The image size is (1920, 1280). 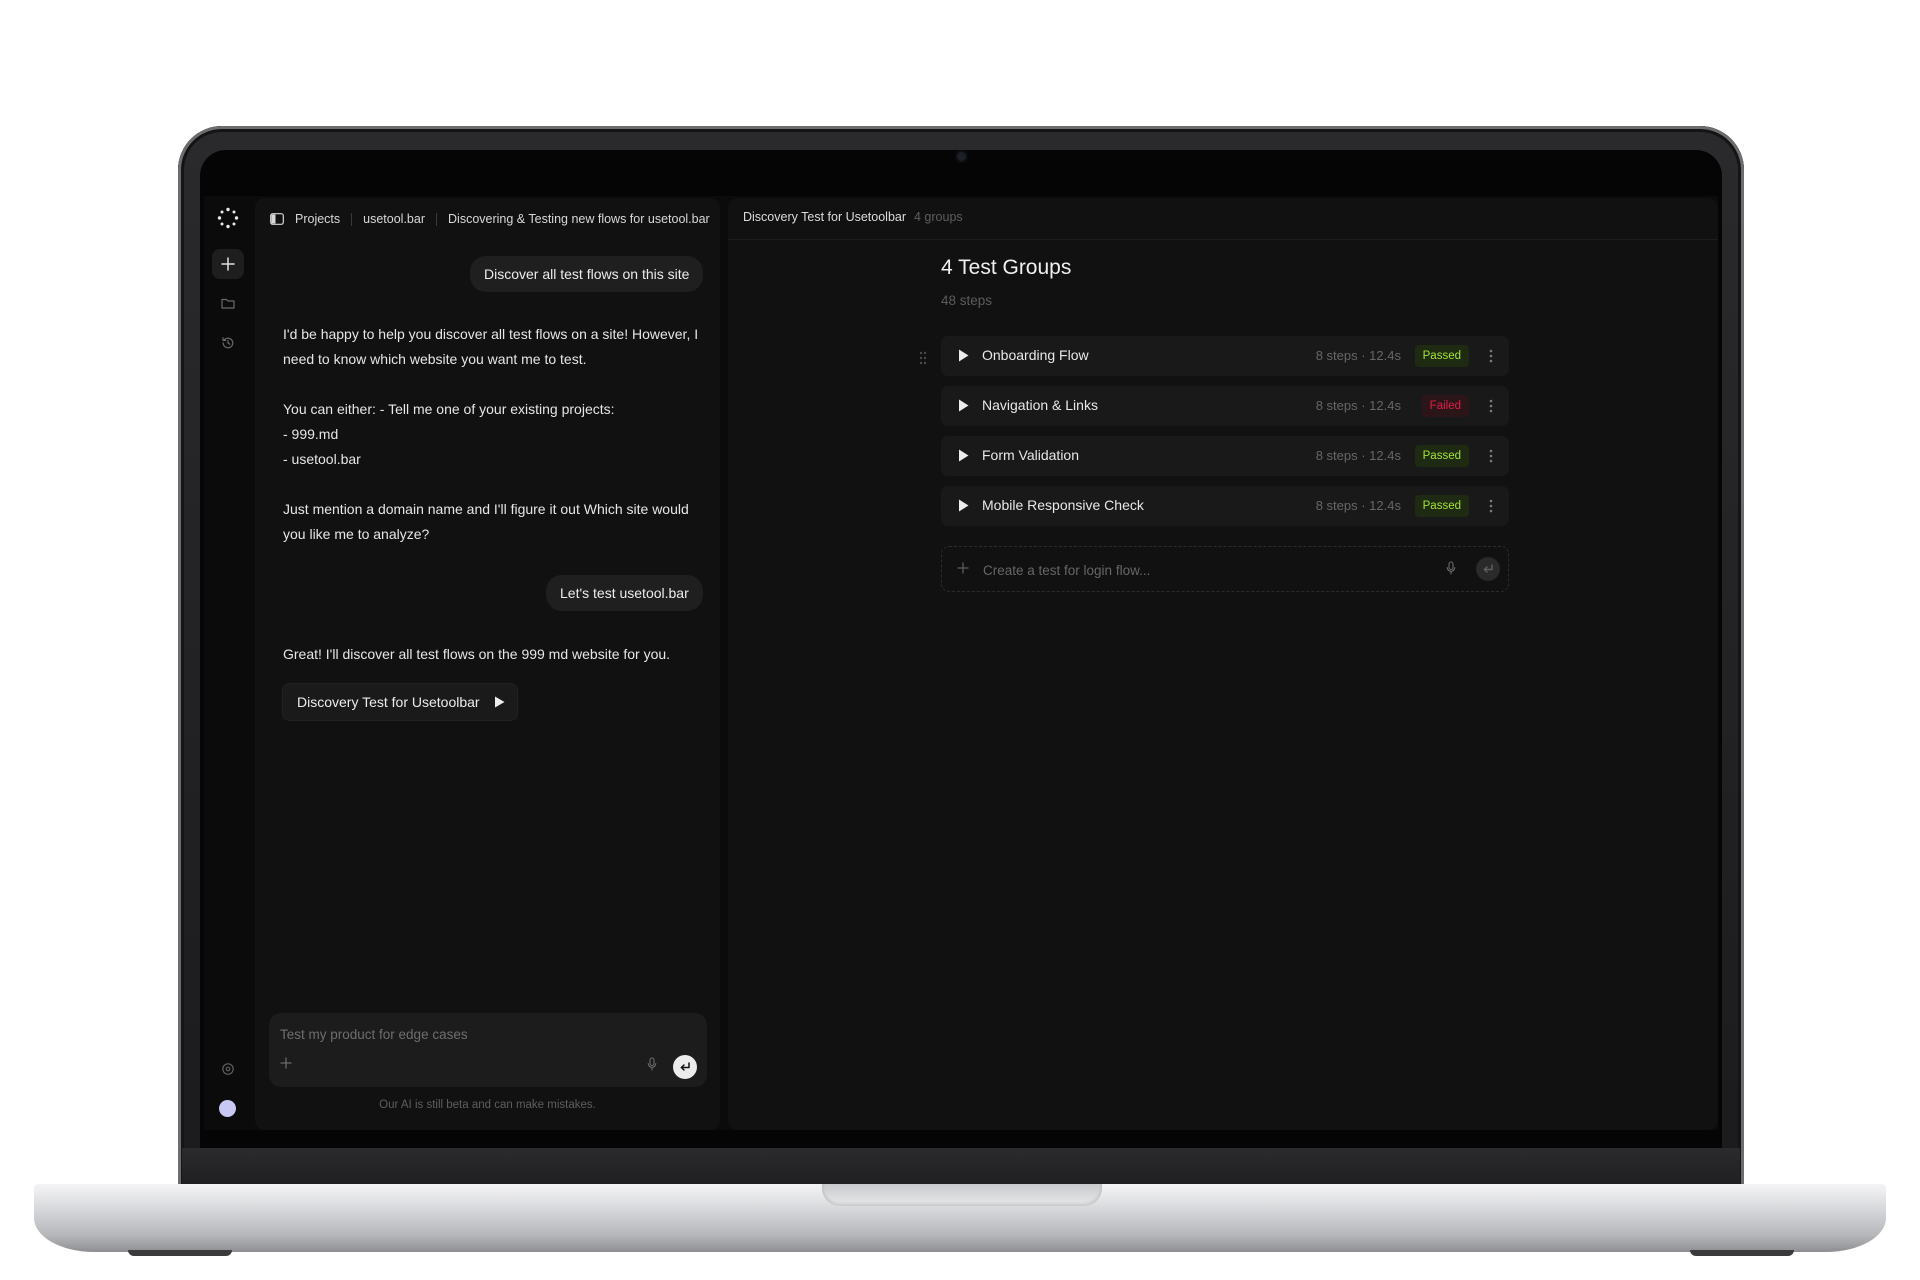 I want to click on new-chat-button, so click(x=228, y=264).